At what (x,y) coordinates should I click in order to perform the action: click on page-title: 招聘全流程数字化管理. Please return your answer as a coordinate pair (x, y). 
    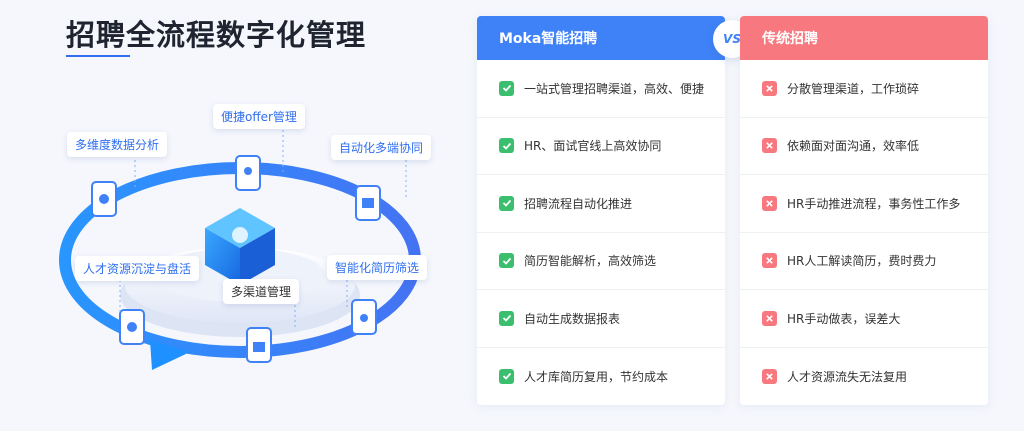
    Looking at the image, I should click on (216, 35).